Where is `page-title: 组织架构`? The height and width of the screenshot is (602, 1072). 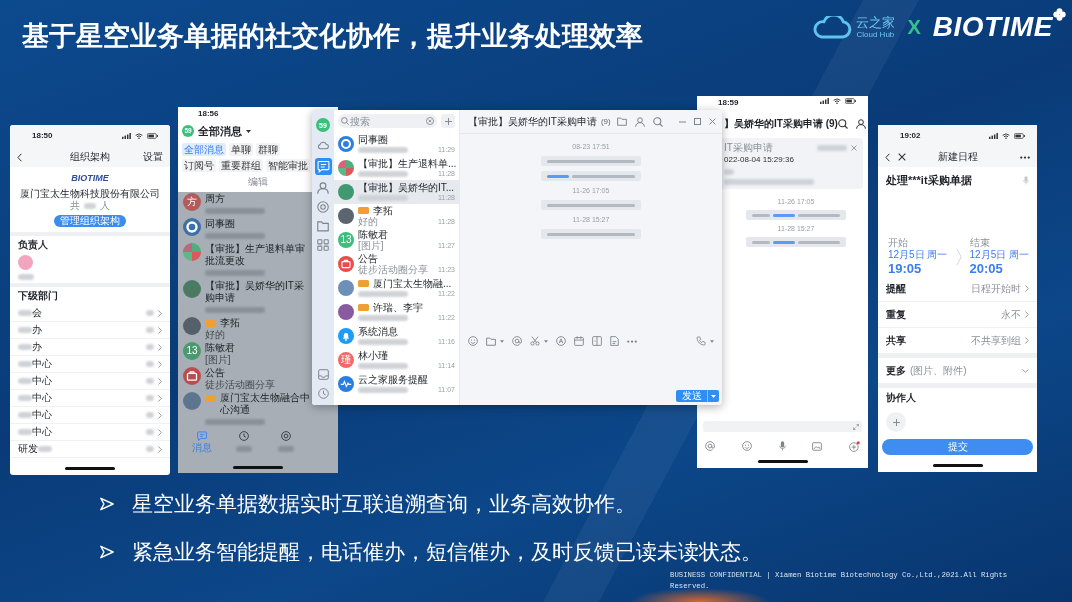 page-title: 组织架构 is located at coordinates (90, 157).